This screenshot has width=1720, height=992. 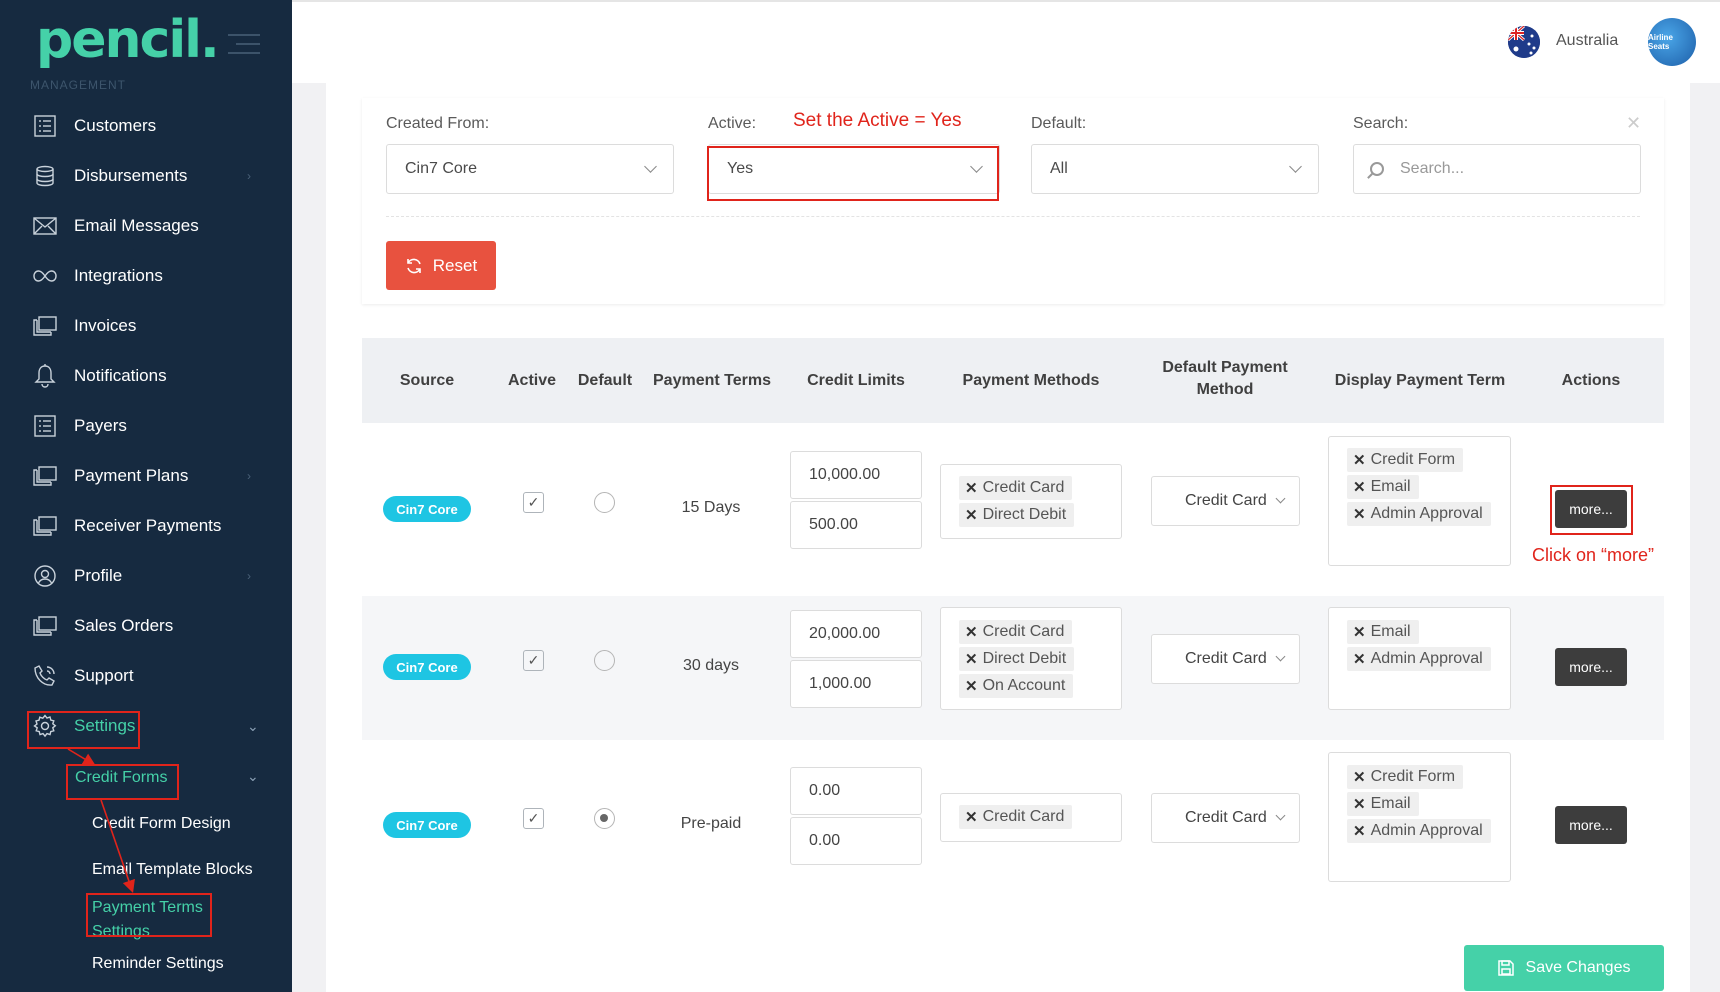 What do you see at coordinates (1564, 968) in the screenshot?
I see `save-changes-button: Save Changes` at bounding box center [1564, 968].